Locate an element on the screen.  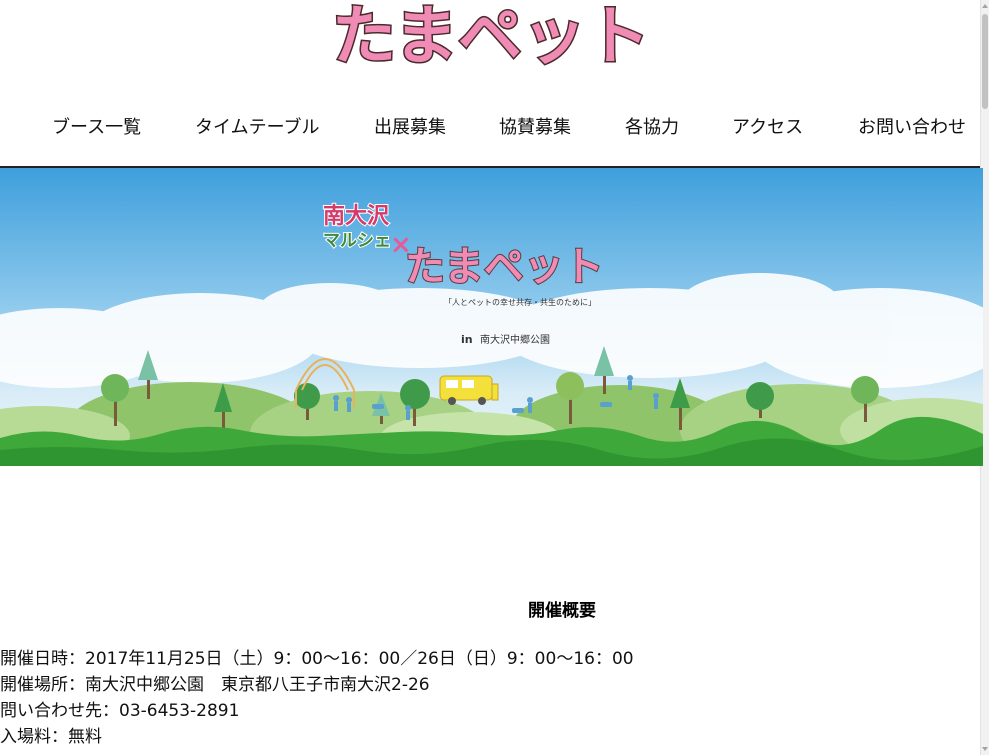
scroll-up-arrow-icon is located at coordinates (985, 6).